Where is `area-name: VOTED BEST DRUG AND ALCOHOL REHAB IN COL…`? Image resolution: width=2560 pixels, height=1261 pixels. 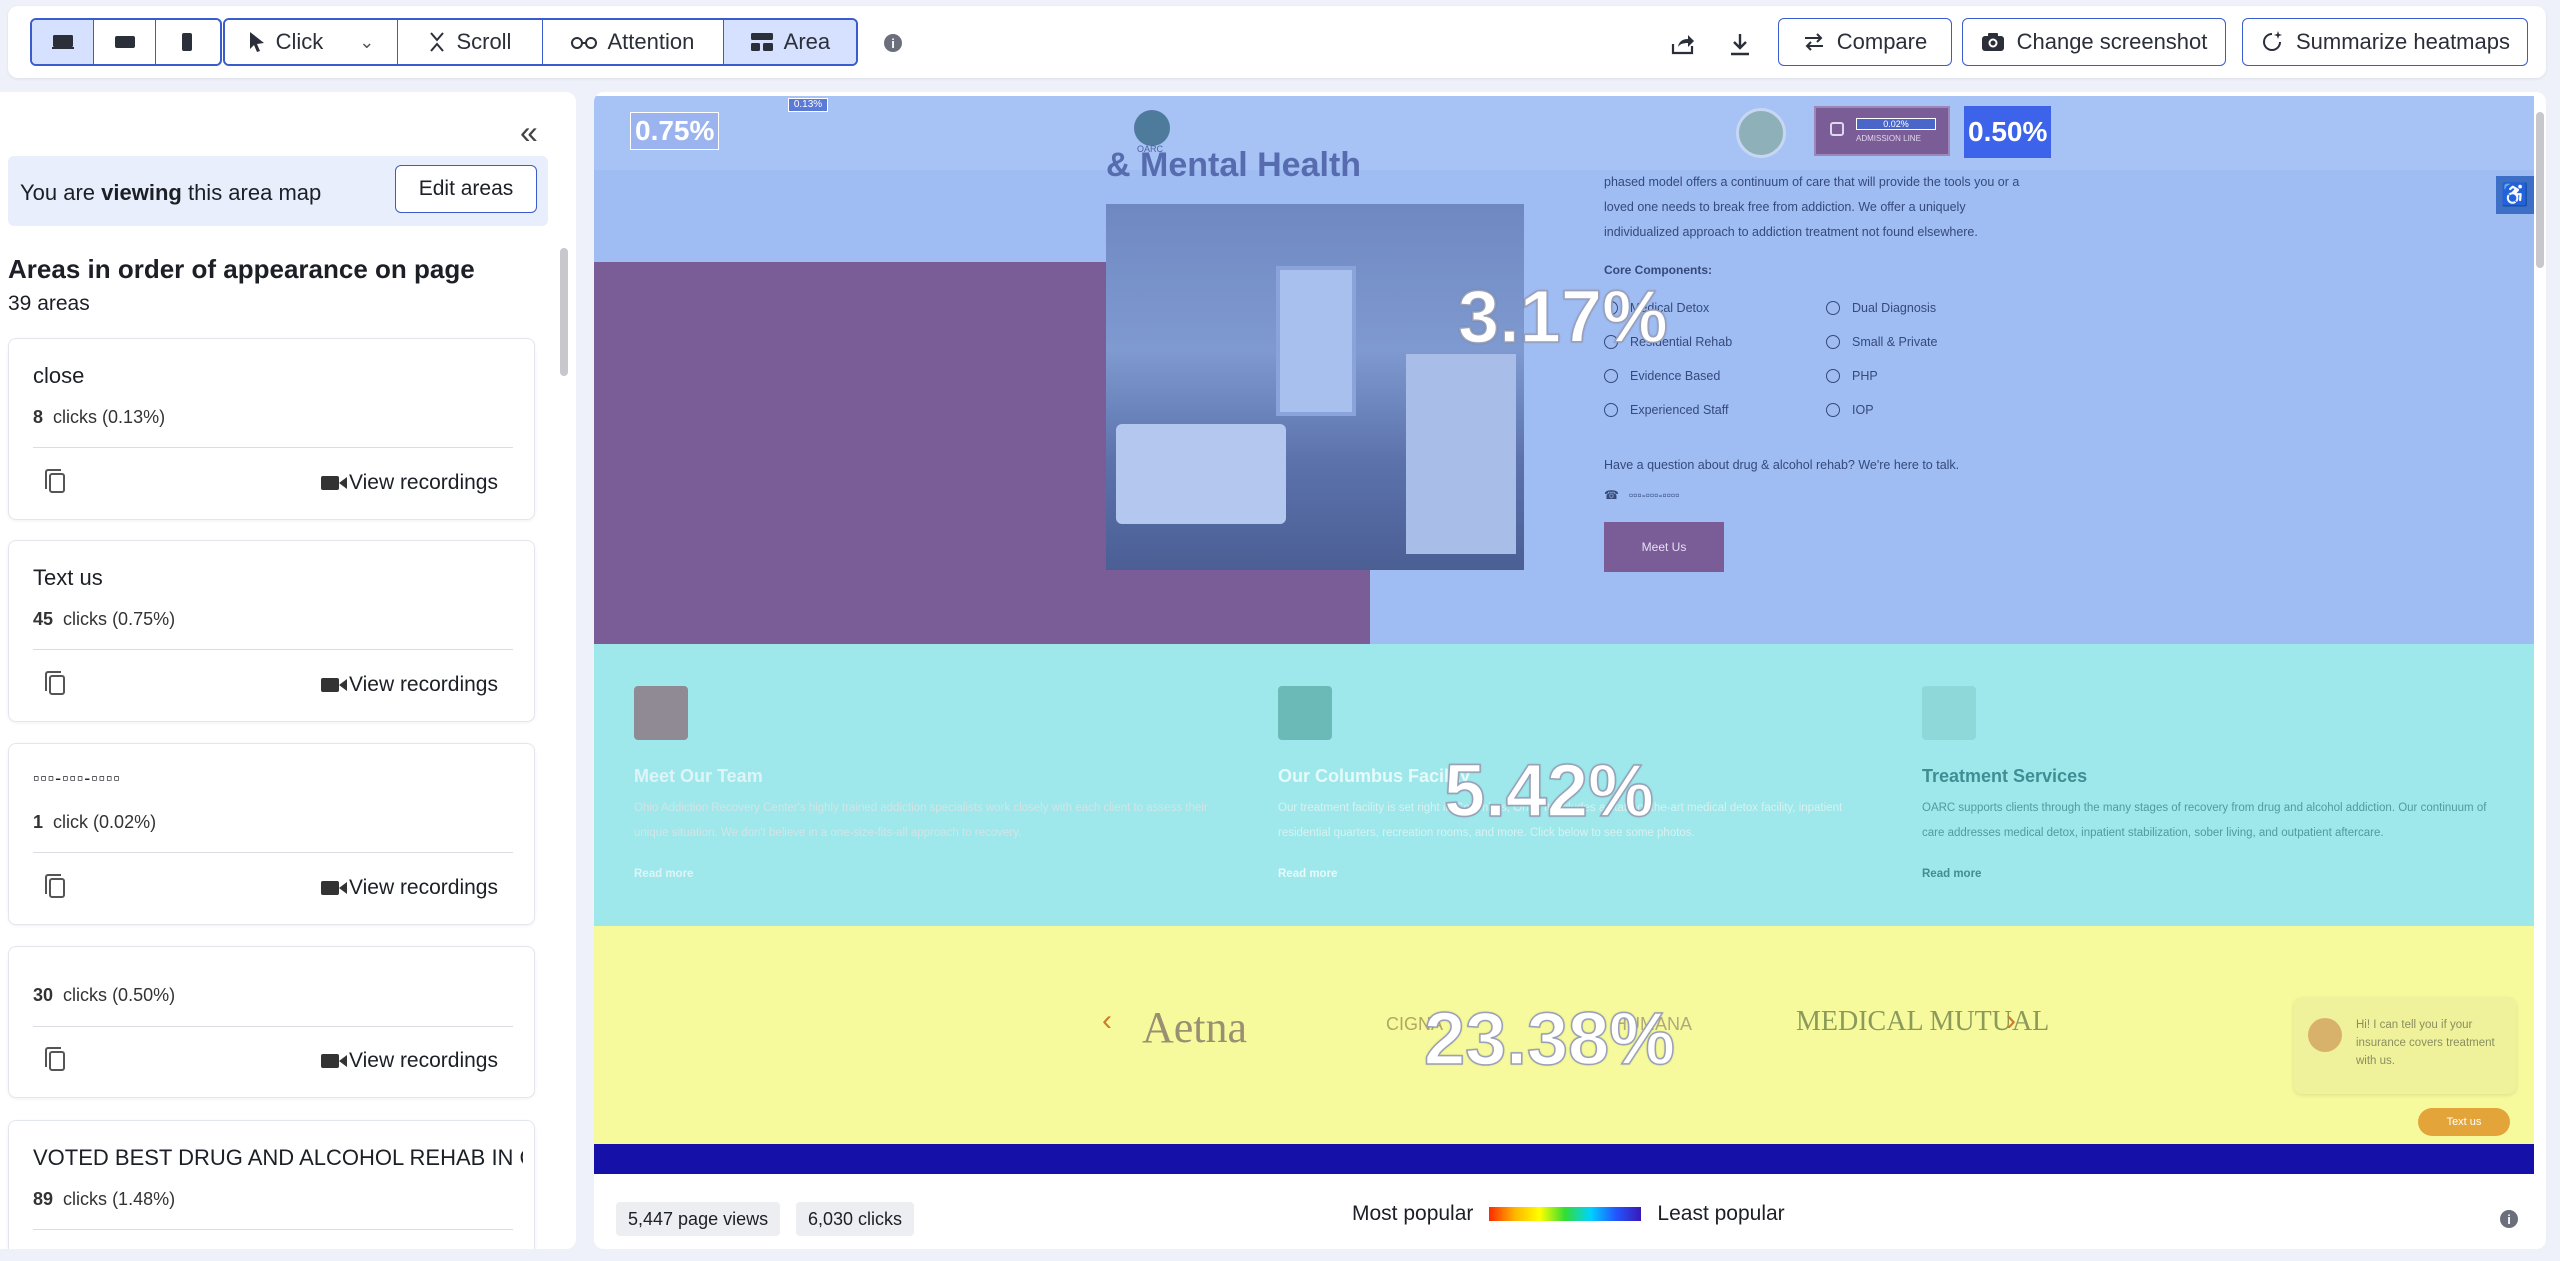 area-name: VOTED BEST DRUG AND ALCOHOL REHAB IN COL… is located at coordinates (278, 1157).